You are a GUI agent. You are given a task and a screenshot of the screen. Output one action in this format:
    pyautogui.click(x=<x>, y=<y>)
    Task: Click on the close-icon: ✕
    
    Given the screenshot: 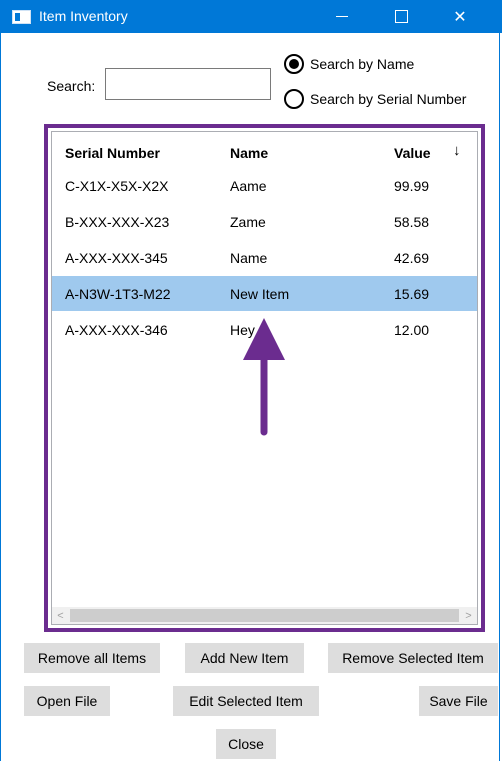 What is the action you would take?
    pyautogui.click(x=460, y=17)
    